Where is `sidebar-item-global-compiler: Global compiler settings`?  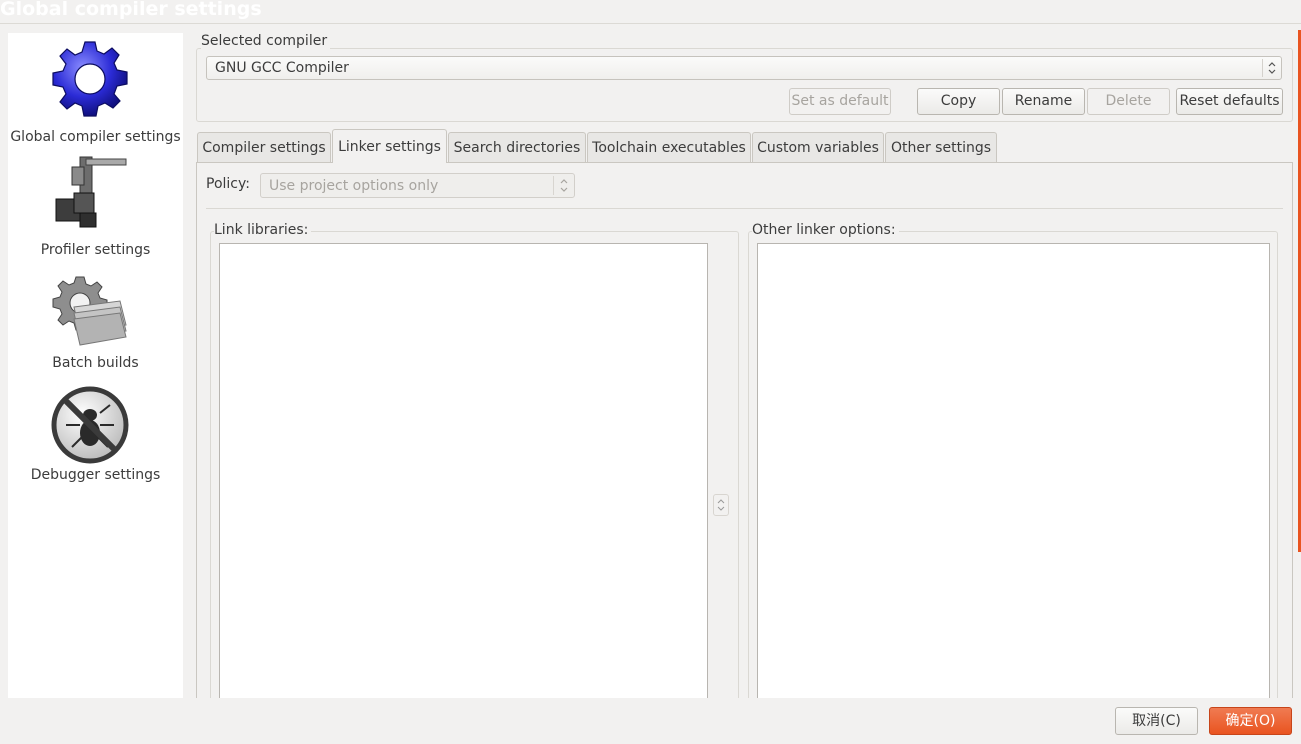 sidebar-item-global-compiler: Global compiler settings is located at coordinates (95, 94).